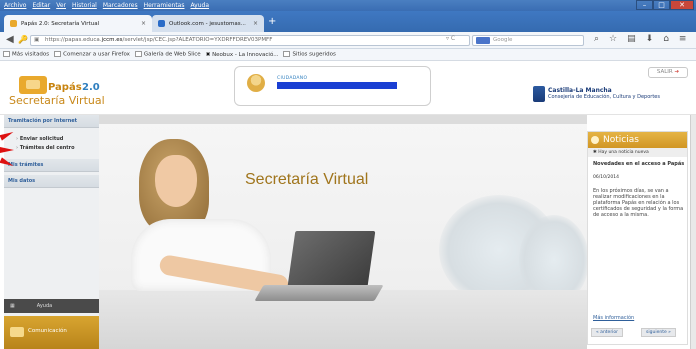  What do you see at coordinates (309, 54) in the screenshot?
I see `bookmark-sitios: Sitios sugeridos` at bounding box center [309, 54].